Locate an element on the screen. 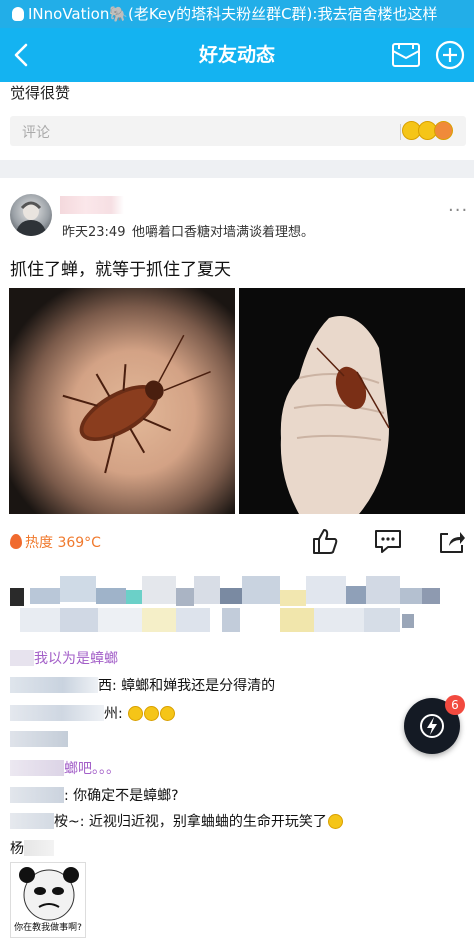  hand-holding-cockroach-icon is located at coordinates (335, 415).